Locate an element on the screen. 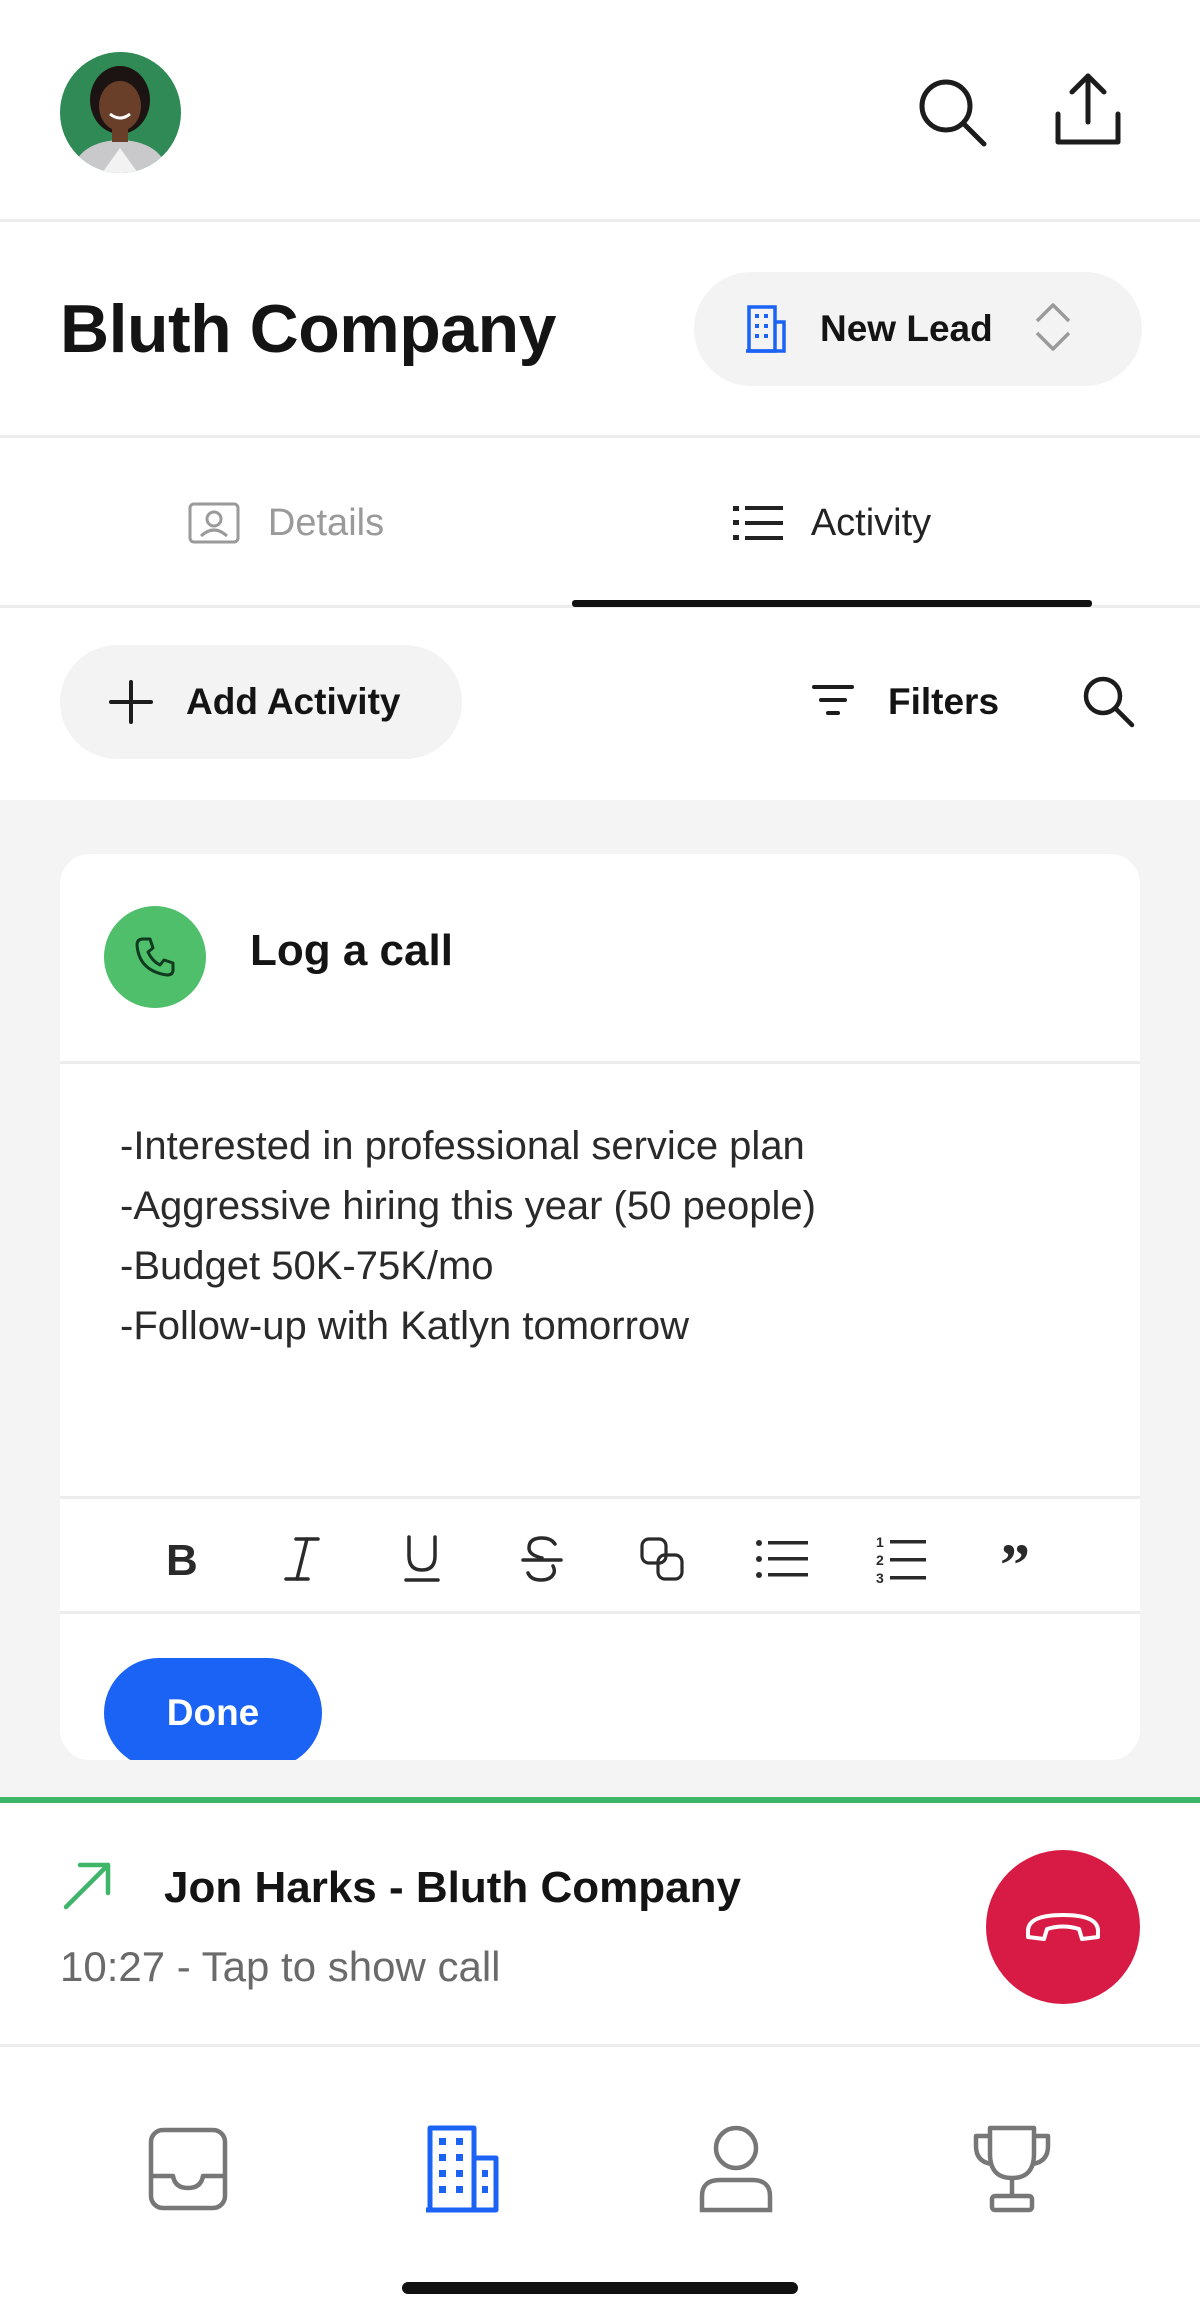 Image resolution: width=1200 pixels, height=2313 pixels. call-status: 10:27 - Tap to show call is located at coordinates (280, 1966).